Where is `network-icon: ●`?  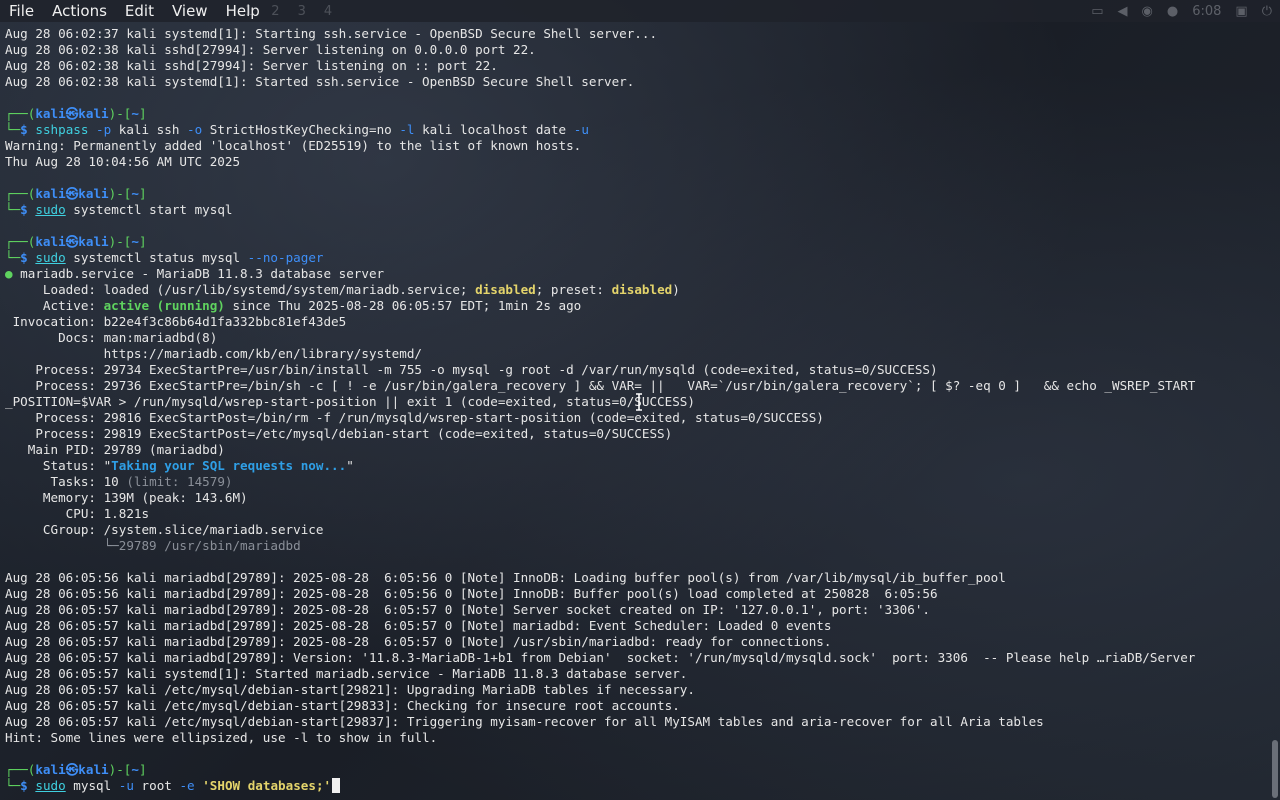
network-icon: ● is located at coordinates (1172, 11).